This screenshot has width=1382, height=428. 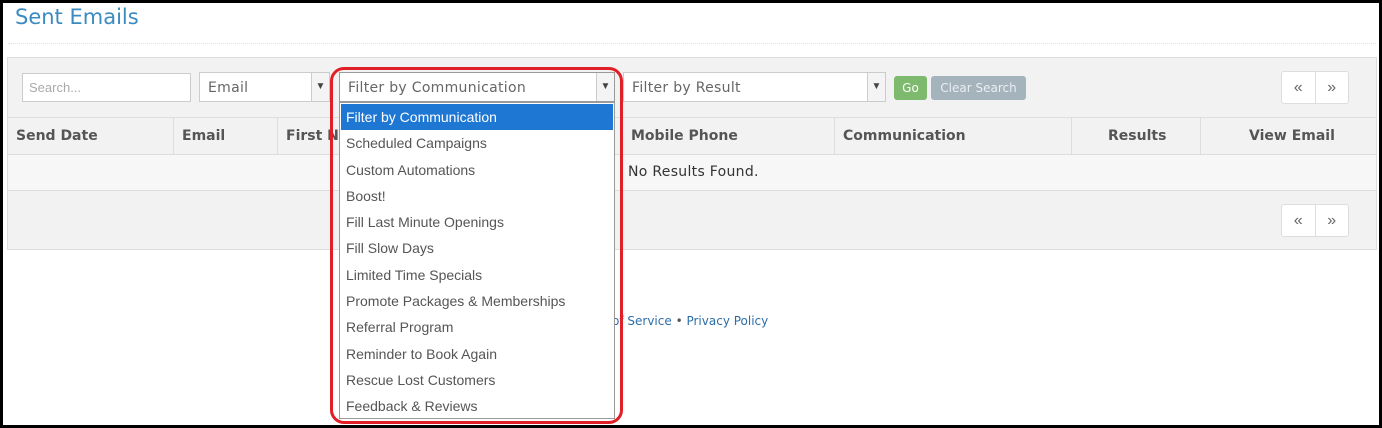 What do you see at coordinates (477, 248) in the screenshot?
I see `dropdown-option-fill-slow-days: Fill Slow Days` at bounding box center [477, 248].